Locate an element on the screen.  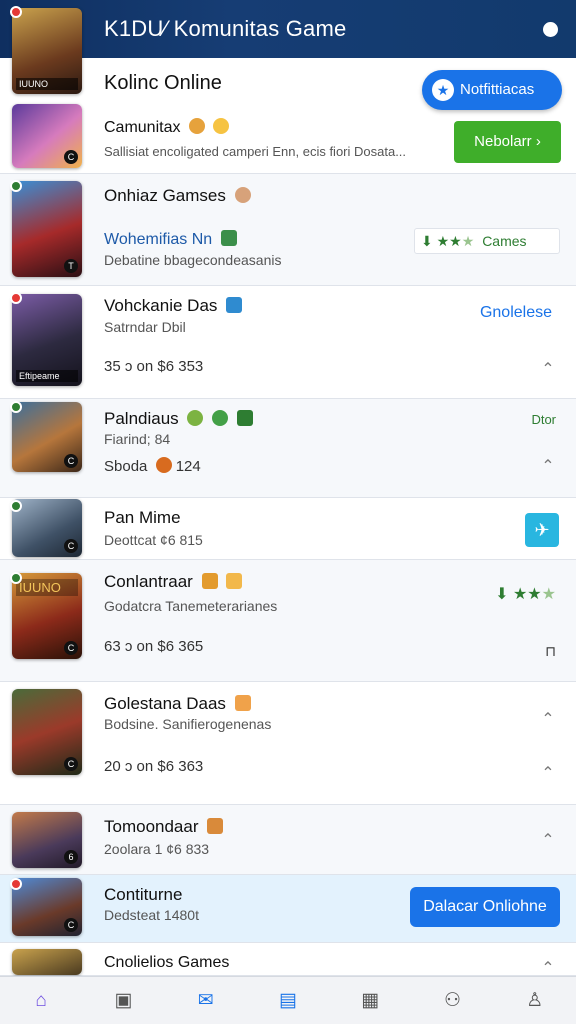
notifications-button: ★ Notfittiacas is located at coordinates (492, 90).